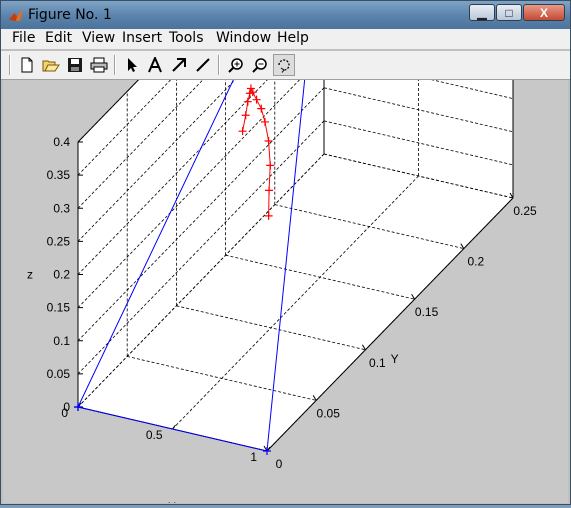 The width and height of the screenshot is (571, 508). What do you see at coordinates (59, 374) in the screenshot?
I see `z-tick-label: 0.05` at bounding box center [59, 374].